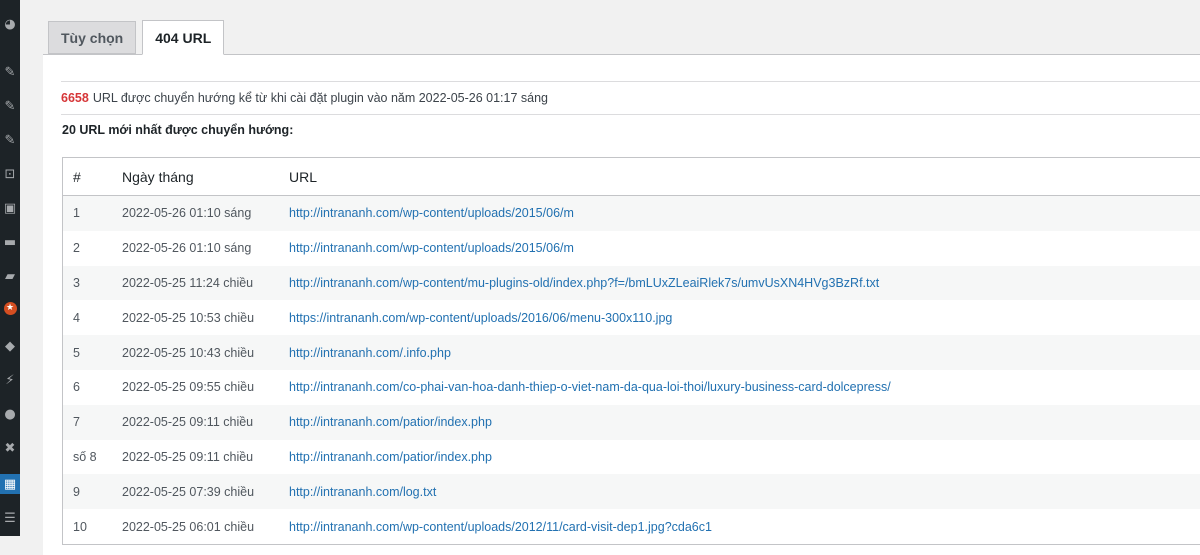 The height and width of the screenshot is (555, 1200). Describe the element at coordinates (10, 380) in the screenshot. I see `plugin-icon: ⚡` at that location.